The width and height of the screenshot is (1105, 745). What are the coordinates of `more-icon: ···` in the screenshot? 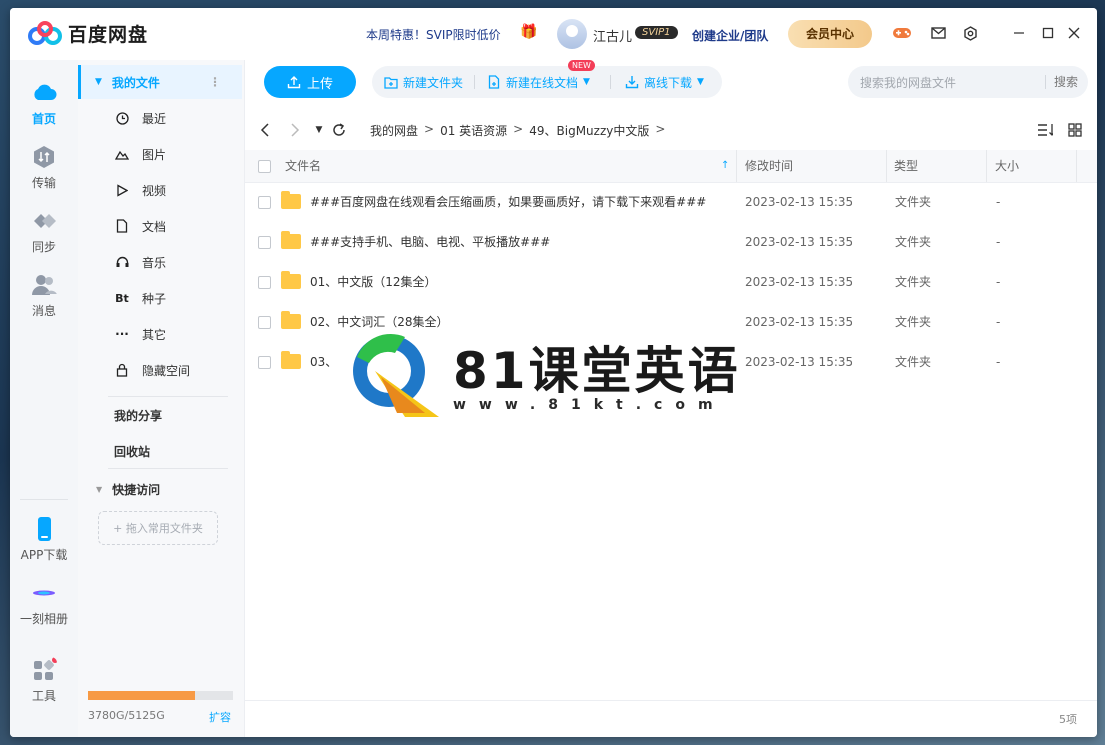 It's located at (122, 334).